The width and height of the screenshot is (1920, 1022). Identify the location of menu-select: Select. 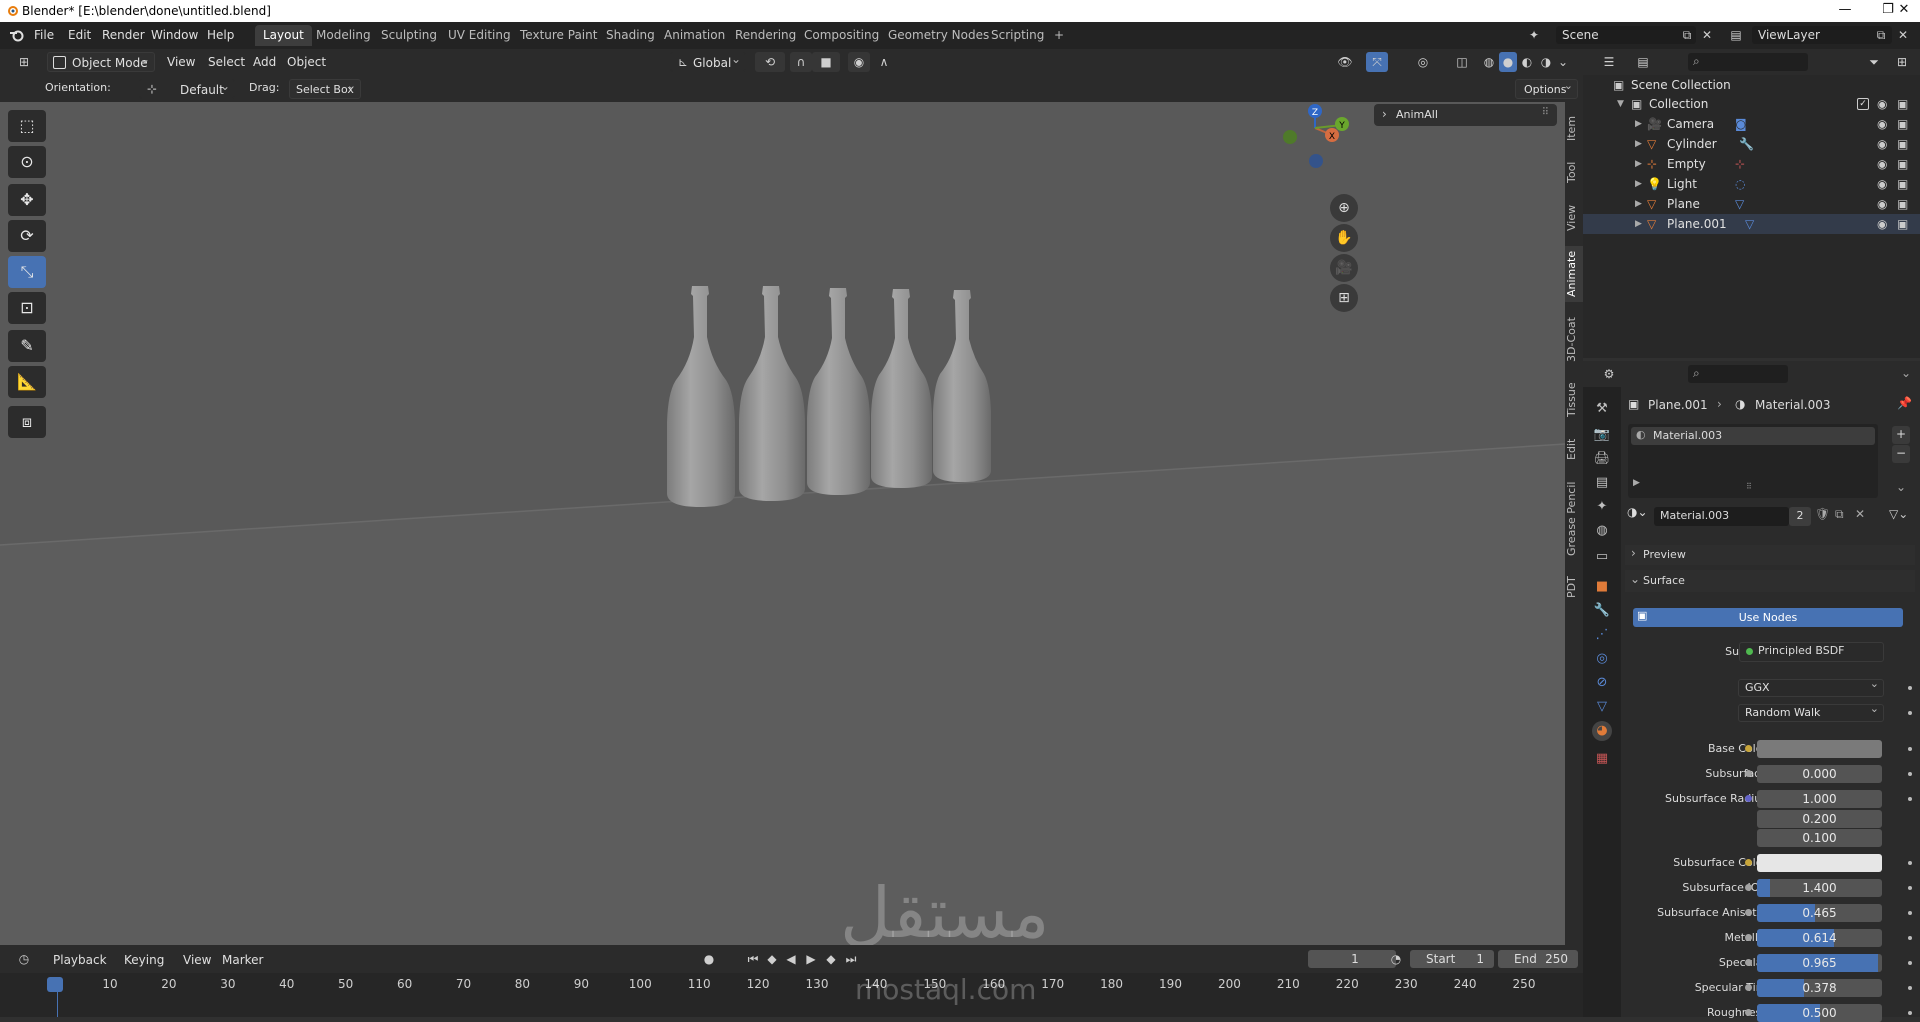
(226, 62).